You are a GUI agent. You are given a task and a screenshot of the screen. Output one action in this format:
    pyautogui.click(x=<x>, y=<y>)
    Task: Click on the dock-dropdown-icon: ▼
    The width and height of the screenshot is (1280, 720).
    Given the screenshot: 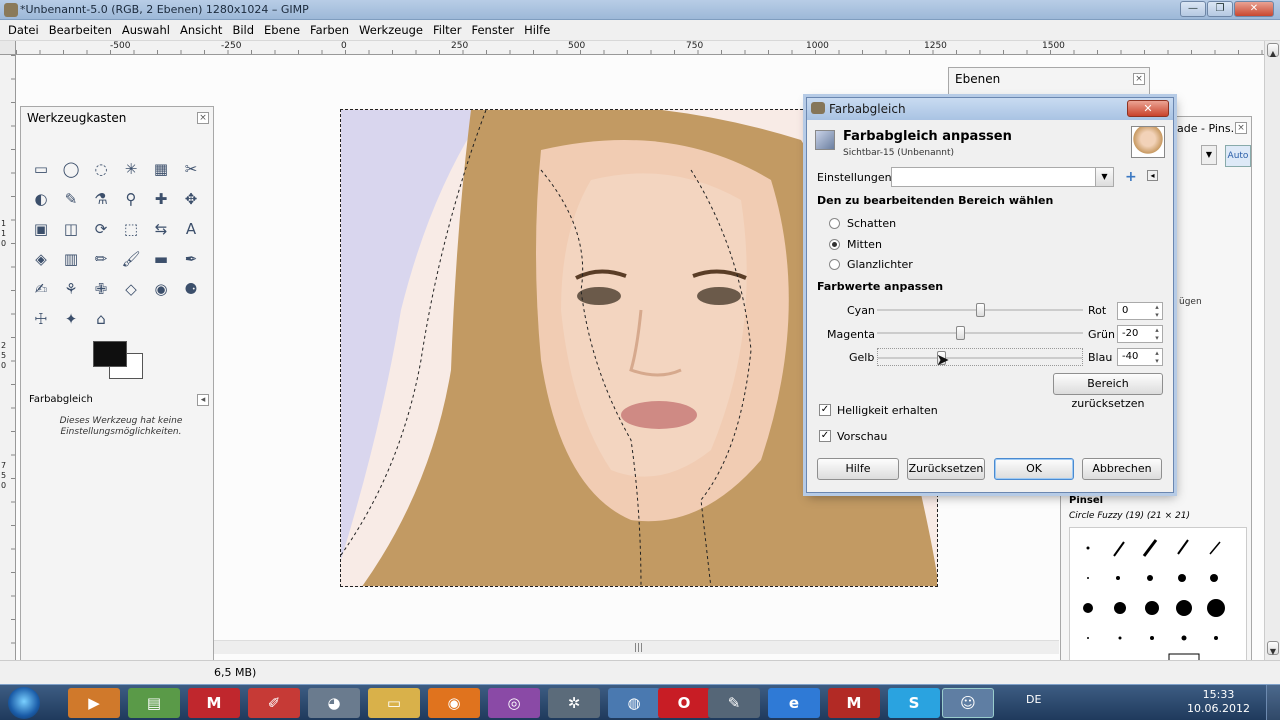 What is the action you would take?
    pyautogui.click(x=1209, y=155)
    